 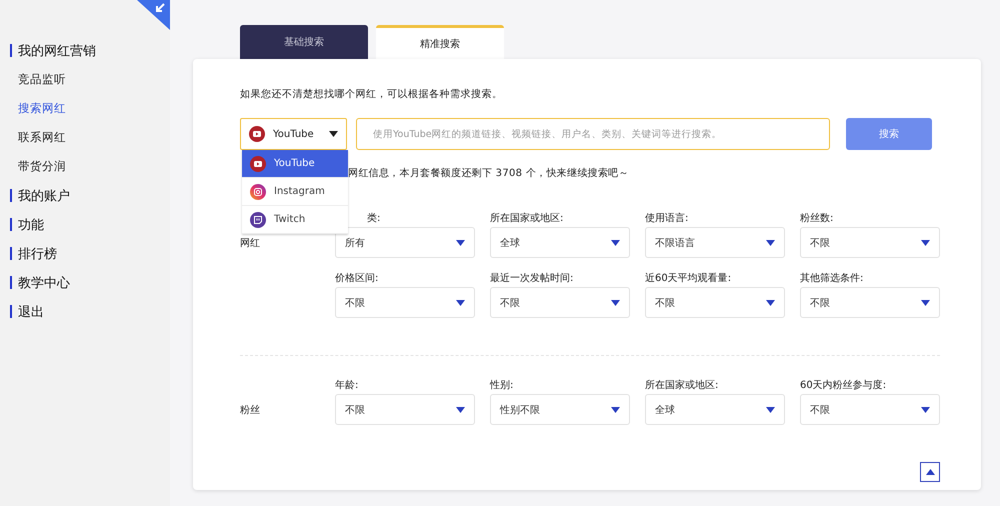 What do you see at coordinates (258, 220) in the screenshot?
I see `chat-icon` at bounding box center [258, 220].